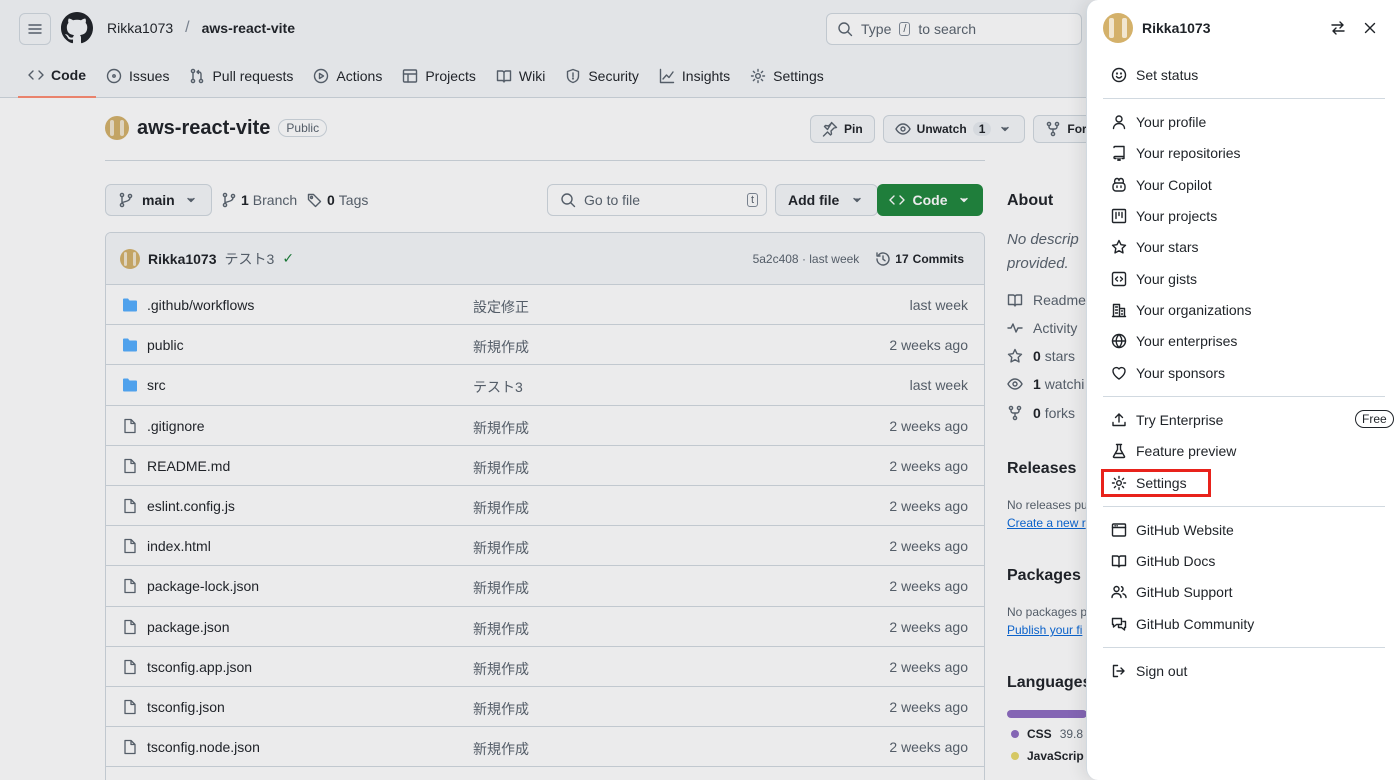 Image resolution: width=1400 pixels, height=780 pixels. I want to click on tab-wiki: Wiki, so click(520, 76).